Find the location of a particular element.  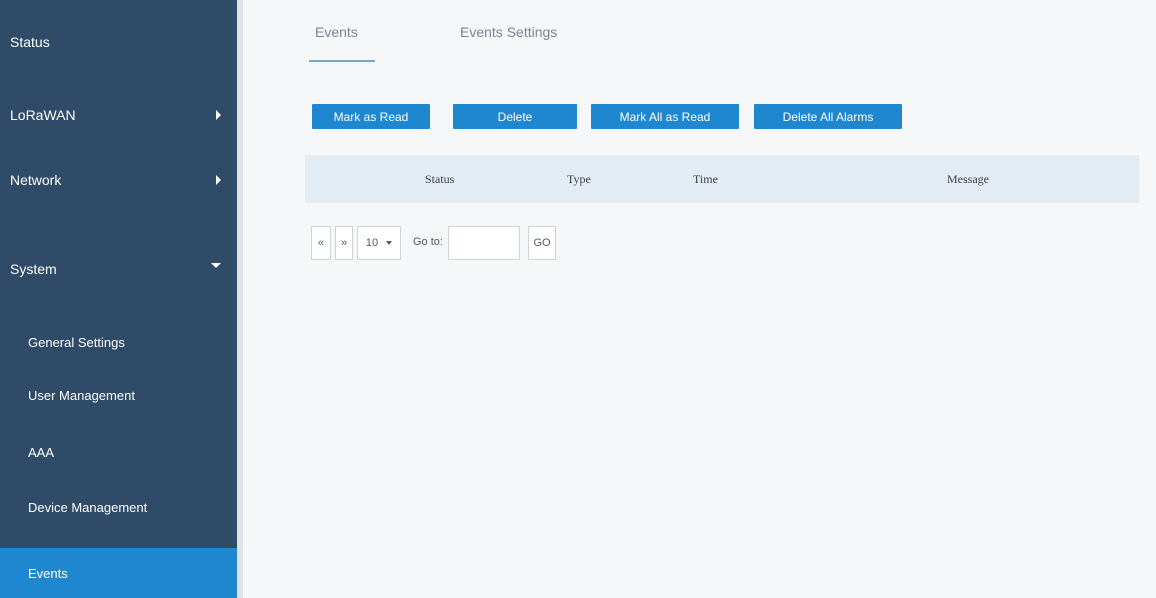

mark-as-read-button: Mark as Read is located at coordinates (371, 116).